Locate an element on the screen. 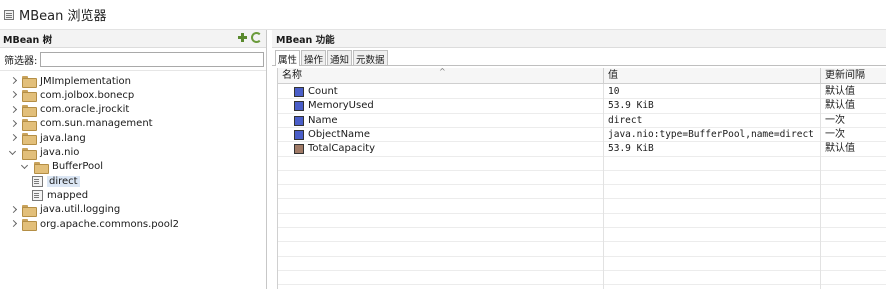  tree-item-label: BufferPool is located at coordinates (78, 167).